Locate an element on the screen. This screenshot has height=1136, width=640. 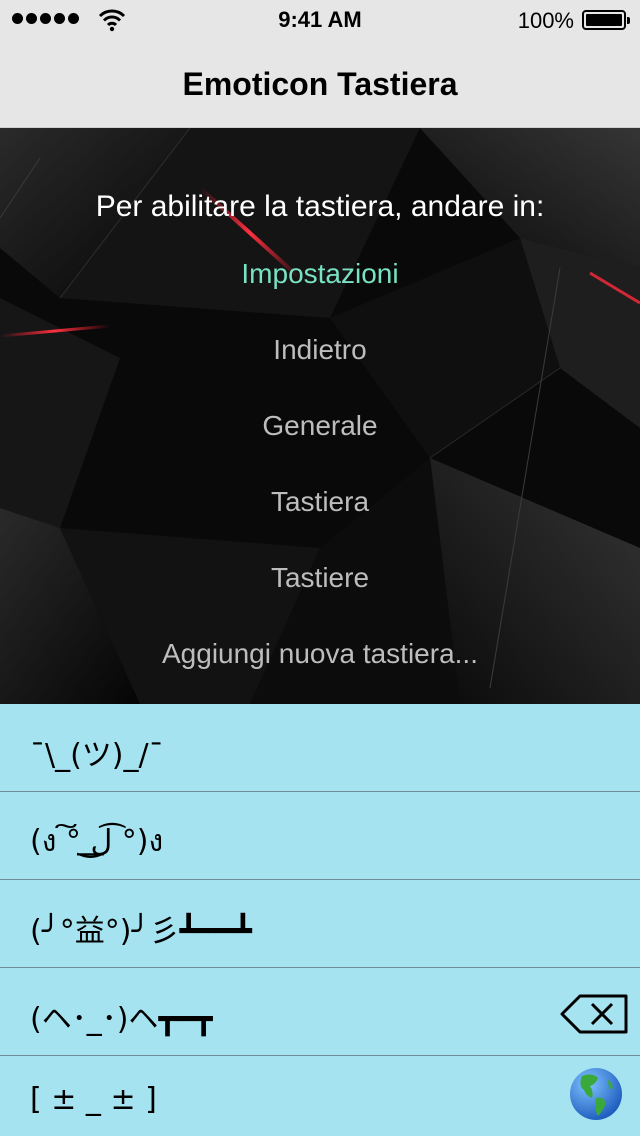
emoticon-row-face: [ ± _ ± ] is located at coordinates (320, 1096).